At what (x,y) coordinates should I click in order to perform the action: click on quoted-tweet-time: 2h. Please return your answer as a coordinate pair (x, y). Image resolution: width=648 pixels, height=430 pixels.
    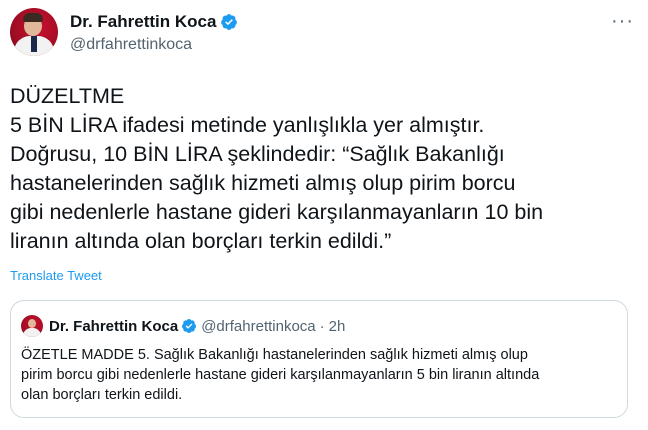
    Looking at the image, I should click on (337, 326).